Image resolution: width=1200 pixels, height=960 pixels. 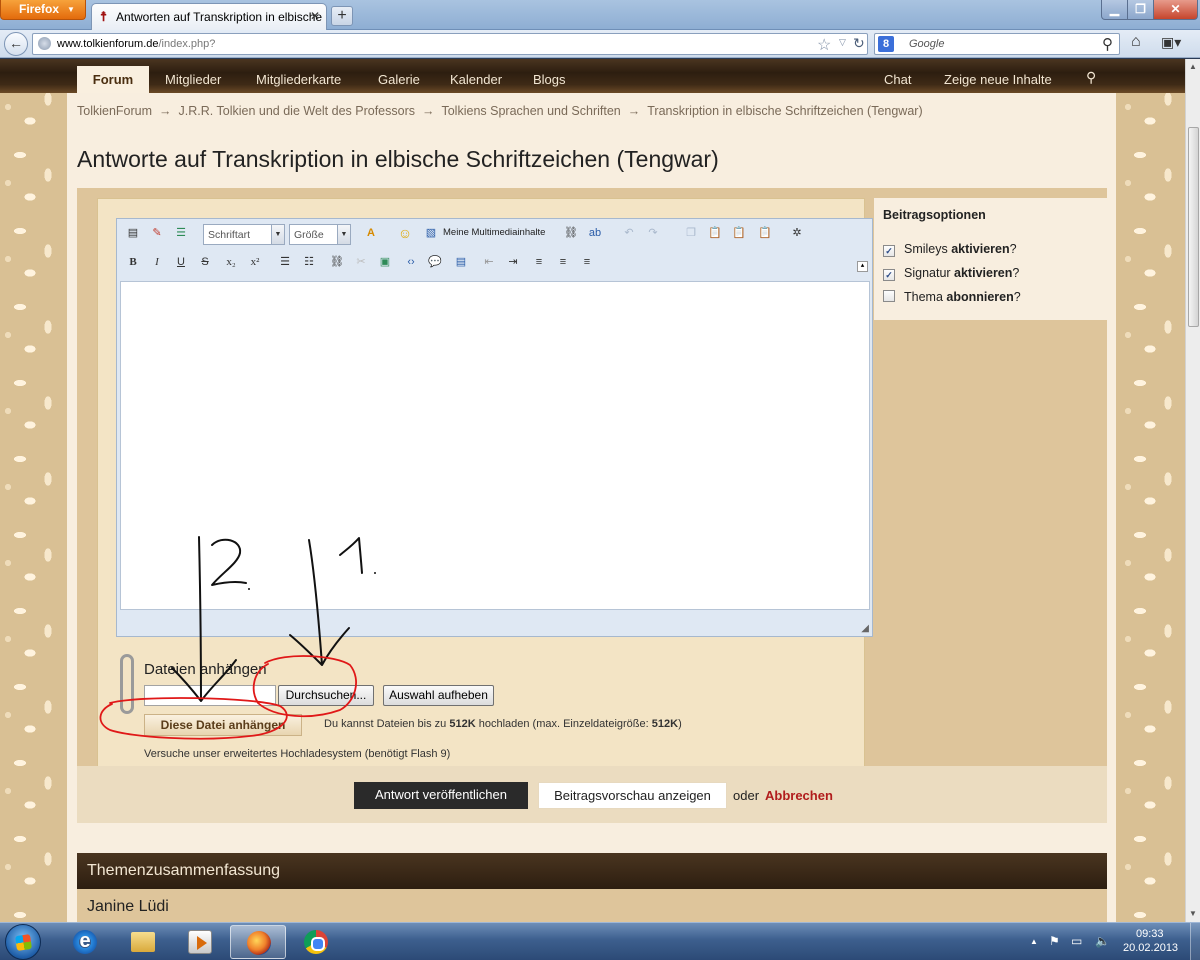 I want to click on redo-icon: ↷, so click(x=653, y=233).